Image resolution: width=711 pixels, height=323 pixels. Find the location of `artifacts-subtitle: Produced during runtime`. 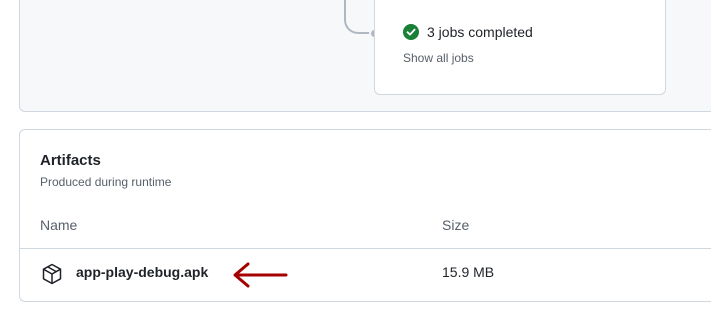

artifacts-subtitle: Produced during runtime is located at coordinates (106, 182).